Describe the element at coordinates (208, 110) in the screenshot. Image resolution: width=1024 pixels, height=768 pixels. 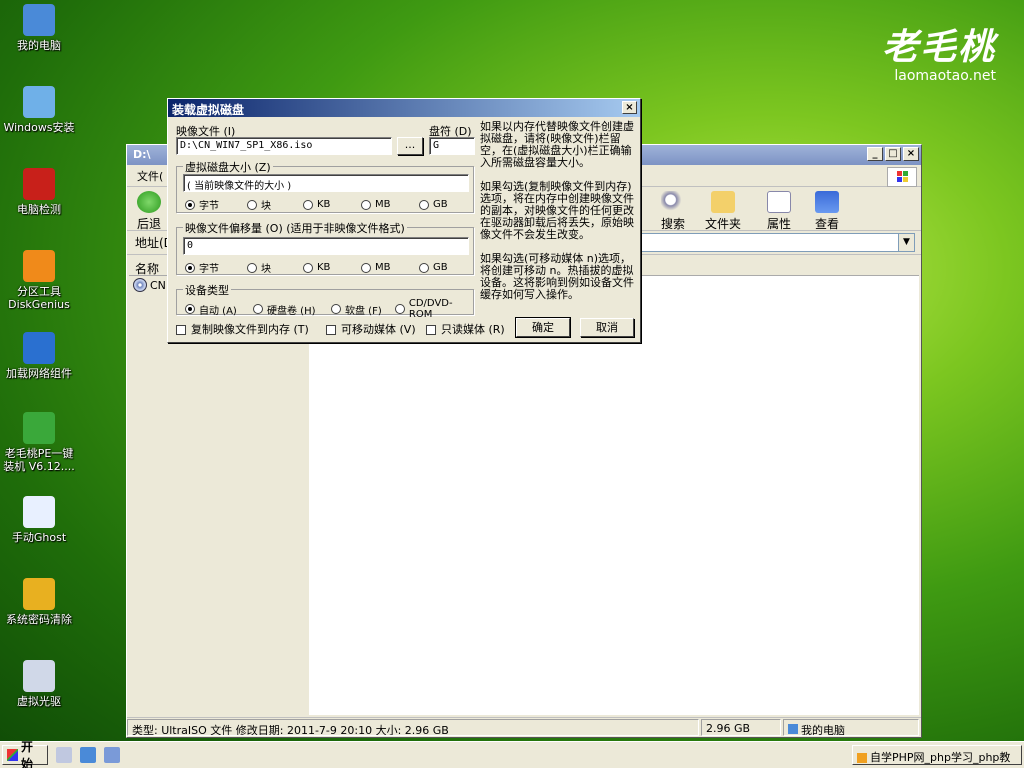
I see `dialog-title: 装载虚拟磁盘` at that location.